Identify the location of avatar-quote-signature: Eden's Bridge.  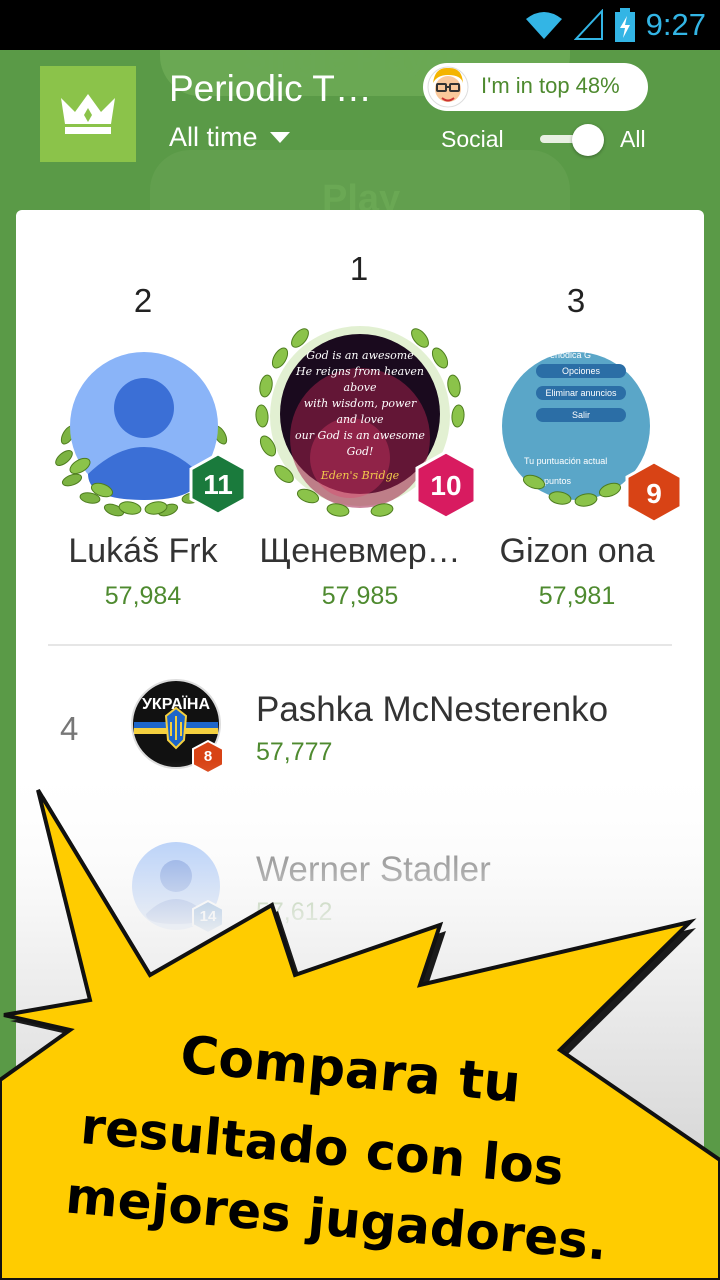
(360, 475).